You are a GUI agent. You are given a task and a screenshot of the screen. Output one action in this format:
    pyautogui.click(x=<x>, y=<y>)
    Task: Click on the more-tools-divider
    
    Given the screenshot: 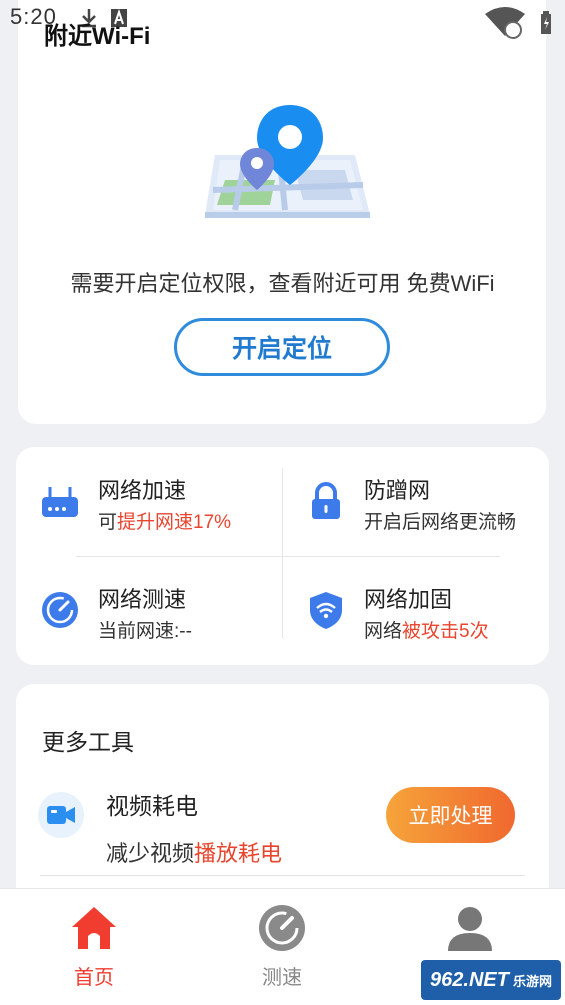 What is the action you would take?
    pyautogui.click(x=282, y=875)
    